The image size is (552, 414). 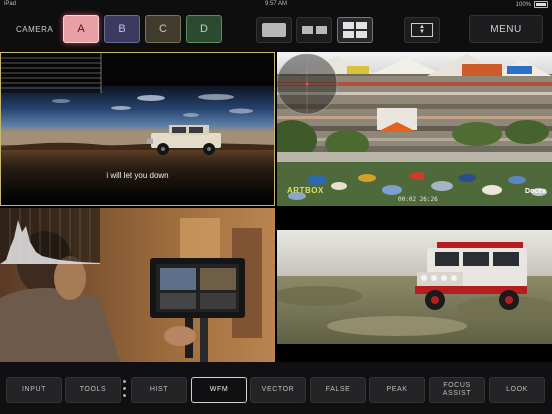 I want to click on expand-icon: ▲ ▼, so click(x=422, y=30).